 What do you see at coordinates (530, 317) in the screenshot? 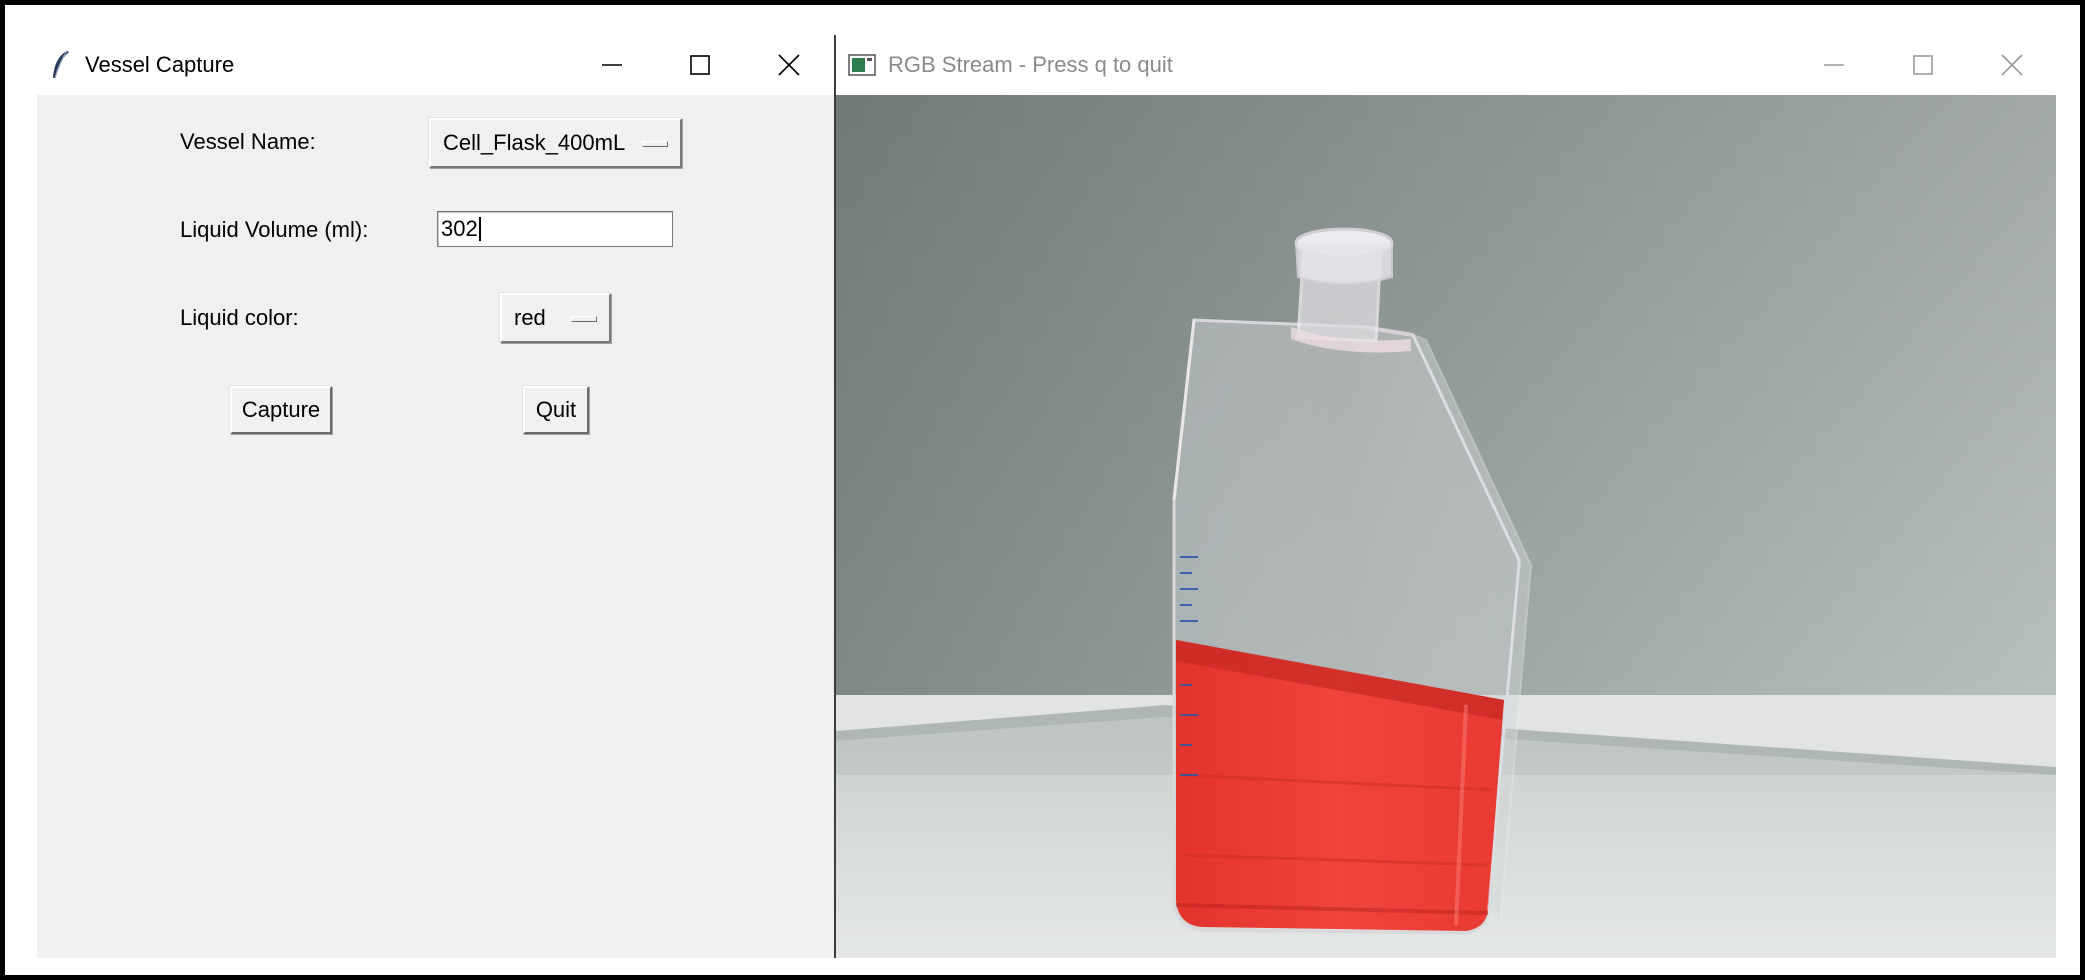
I see `liquid-color-value: red` at bounding box center [530, 317].